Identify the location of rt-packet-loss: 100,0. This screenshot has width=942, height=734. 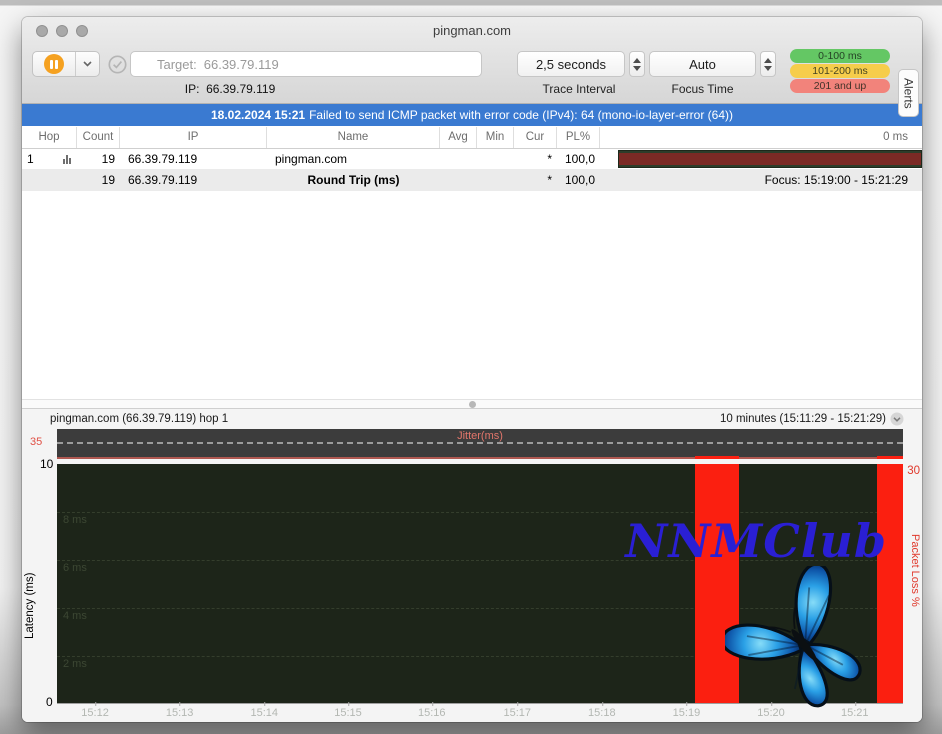
(579, 180).